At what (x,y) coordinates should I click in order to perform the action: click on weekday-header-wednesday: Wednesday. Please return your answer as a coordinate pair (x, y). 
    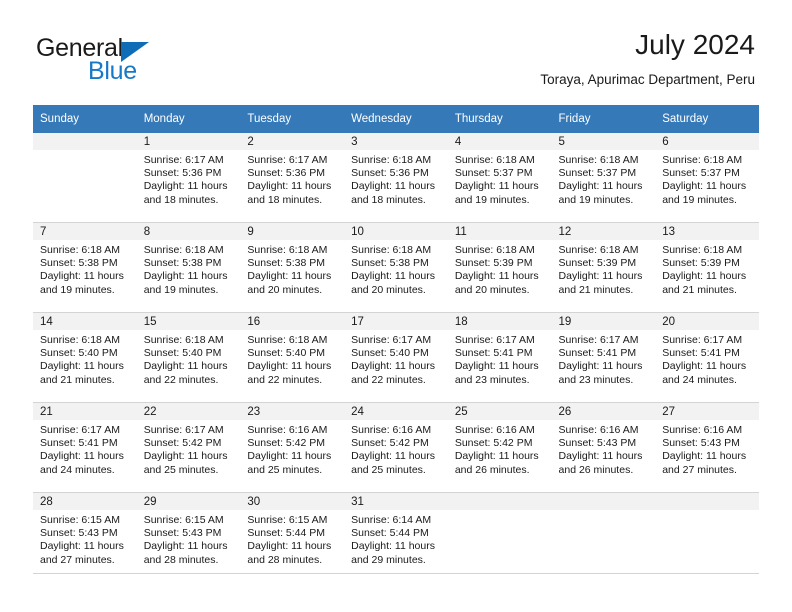
    Looking at the image, I should click on (396, 119).